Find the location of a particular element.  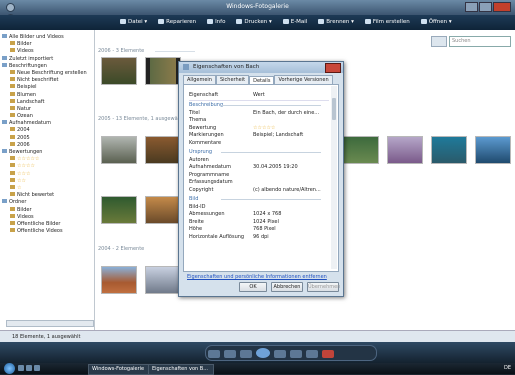

property-value: Beispiel; Landschaft is located at coordinates (290, 135).